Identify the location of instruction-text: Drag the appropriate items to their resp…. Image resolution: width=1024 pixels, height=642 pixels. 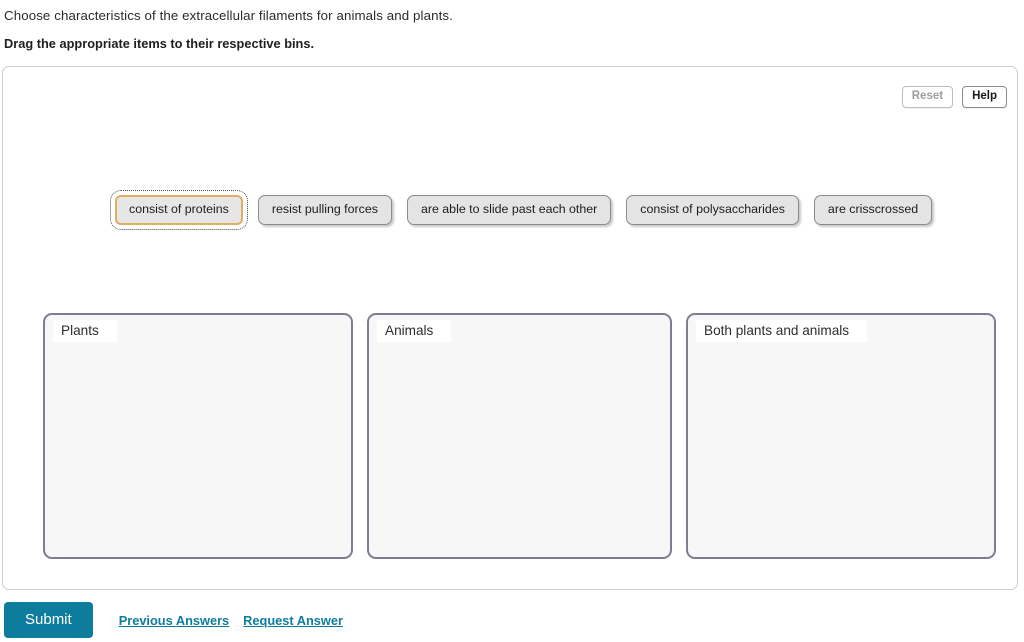
(159, 43).